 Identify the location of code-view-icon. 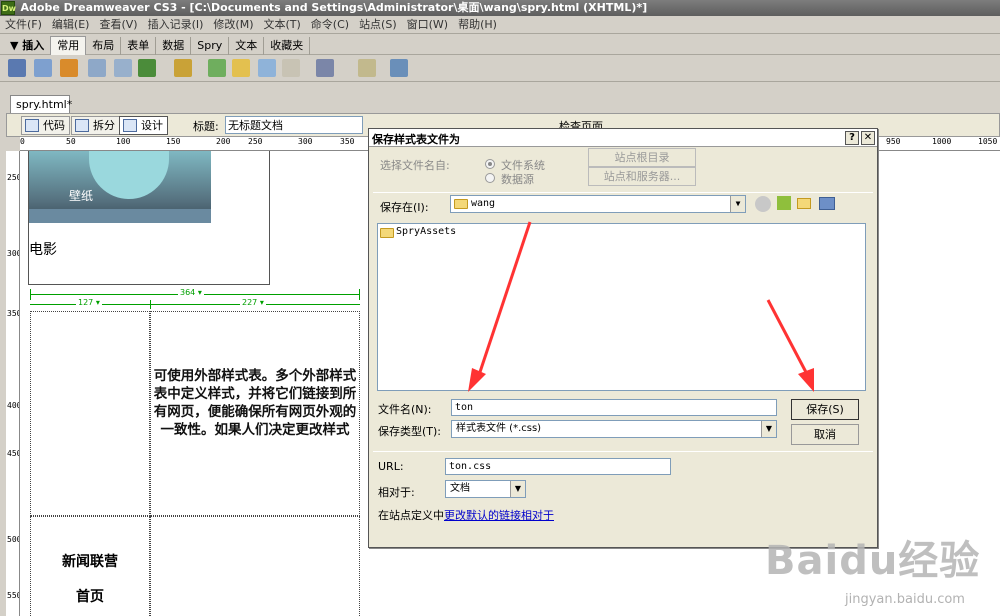
(32, 125).